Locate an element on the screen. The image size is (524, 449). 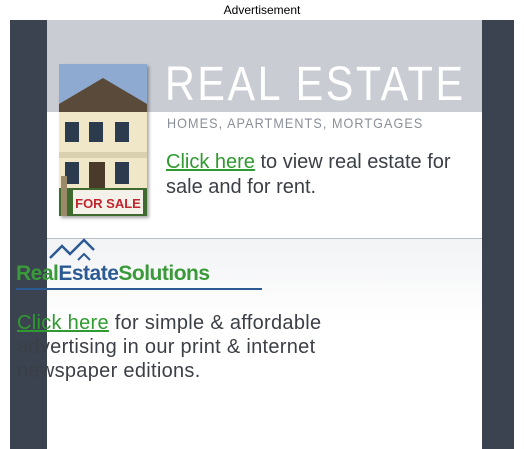
real-estate-title: REAL ESTATE is located at coordinates (315, 84).